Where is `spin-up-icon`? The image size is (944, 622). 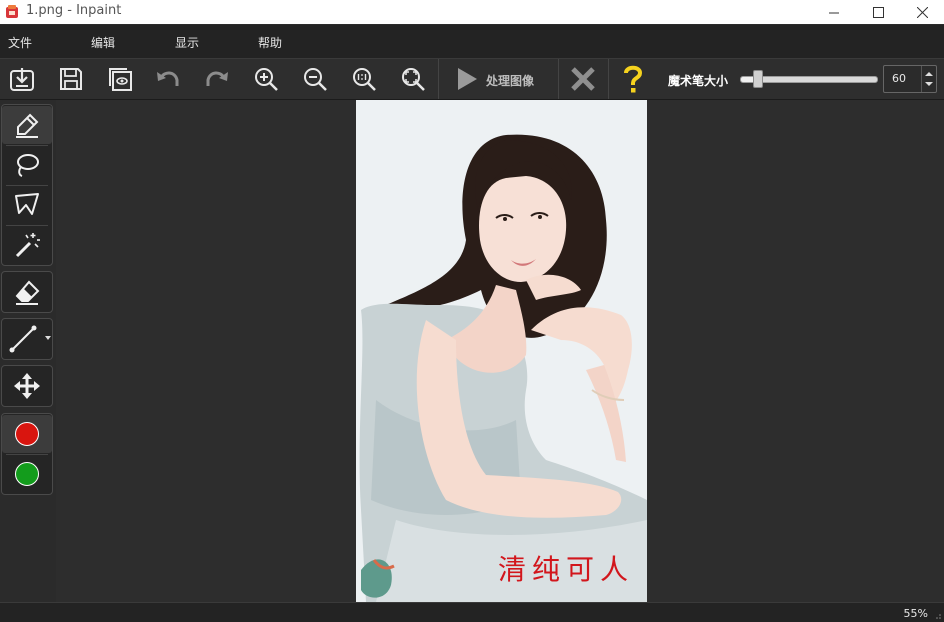 spin-up-icon is located at coordinates (929, 74).